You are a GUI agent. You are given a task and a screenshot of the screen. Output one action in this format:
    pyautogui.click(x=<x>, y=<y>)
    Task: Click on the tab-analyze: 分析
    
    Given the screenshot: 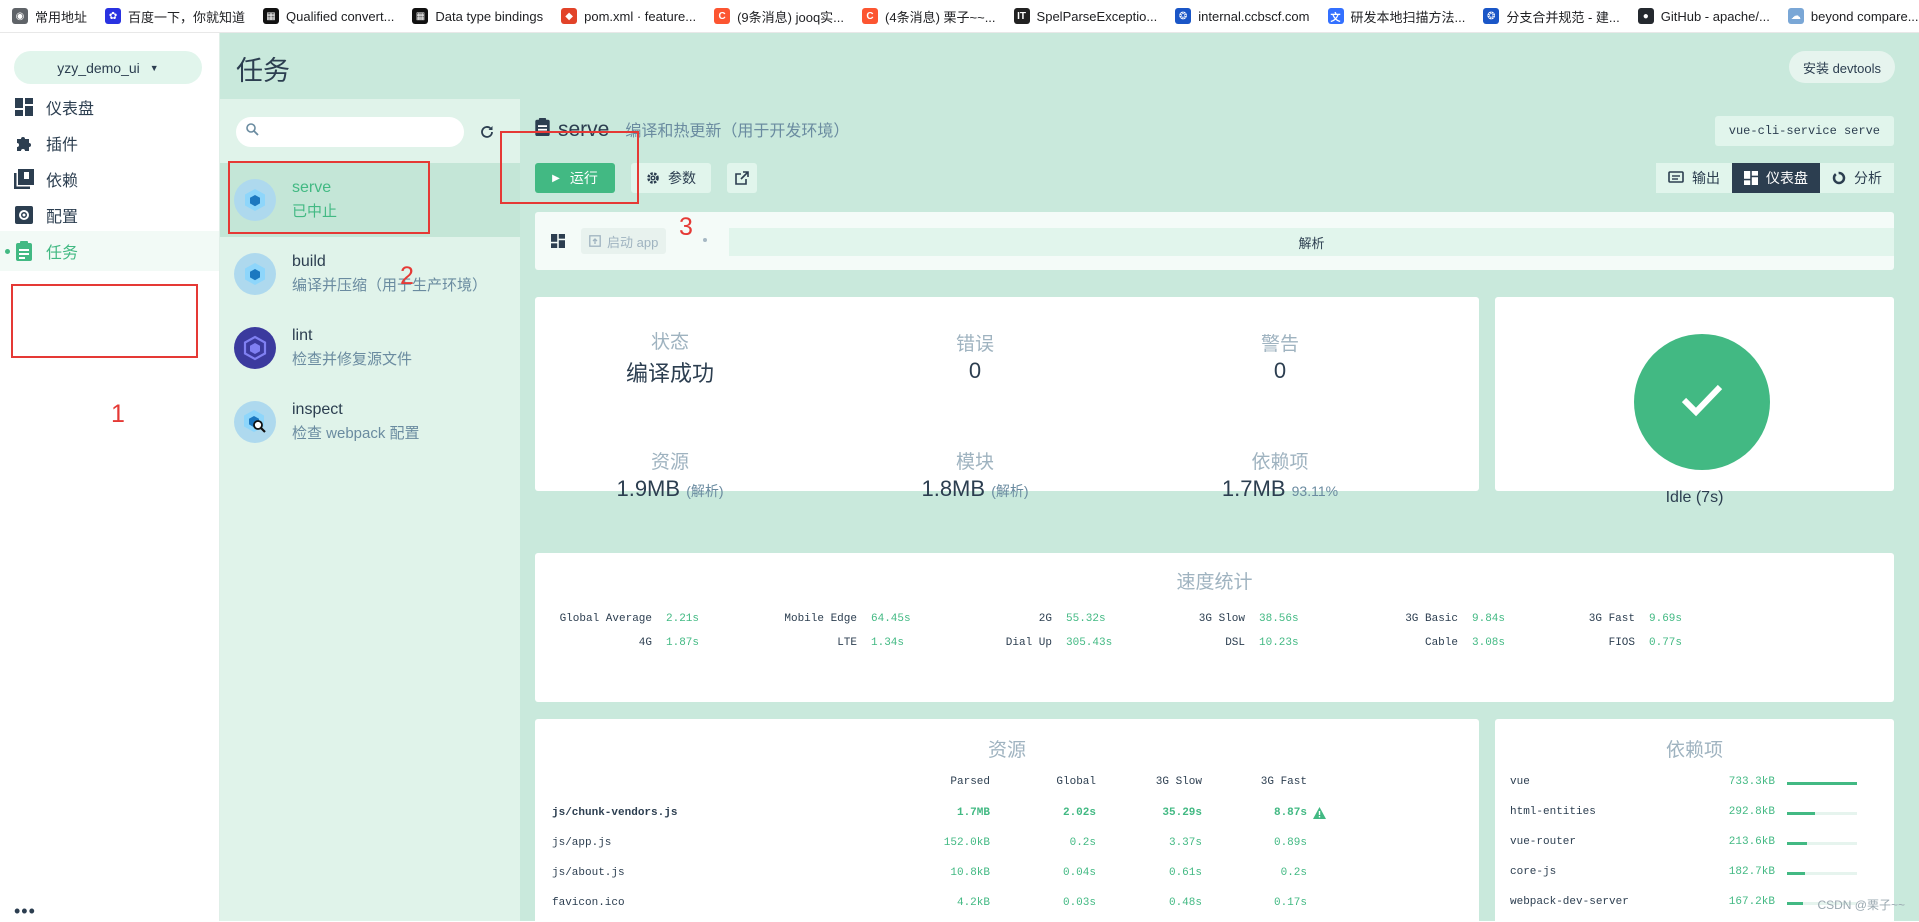 What is the action you would take?
    pyautogui.click(x=1857, y=178)
    